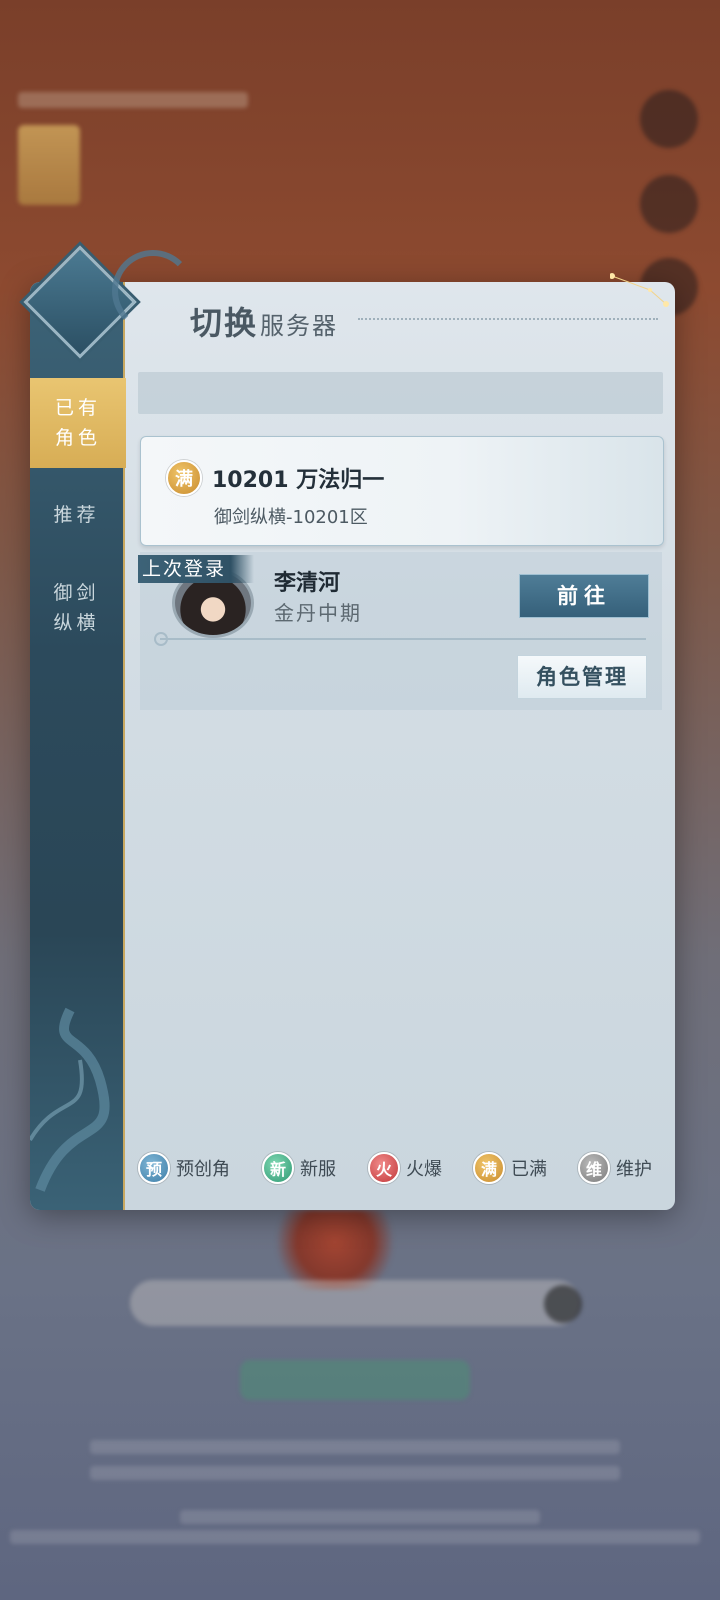 This screenshot has width=720, height=1600. I want to click on server-name: 10201 万法归一, so click(298, 480).